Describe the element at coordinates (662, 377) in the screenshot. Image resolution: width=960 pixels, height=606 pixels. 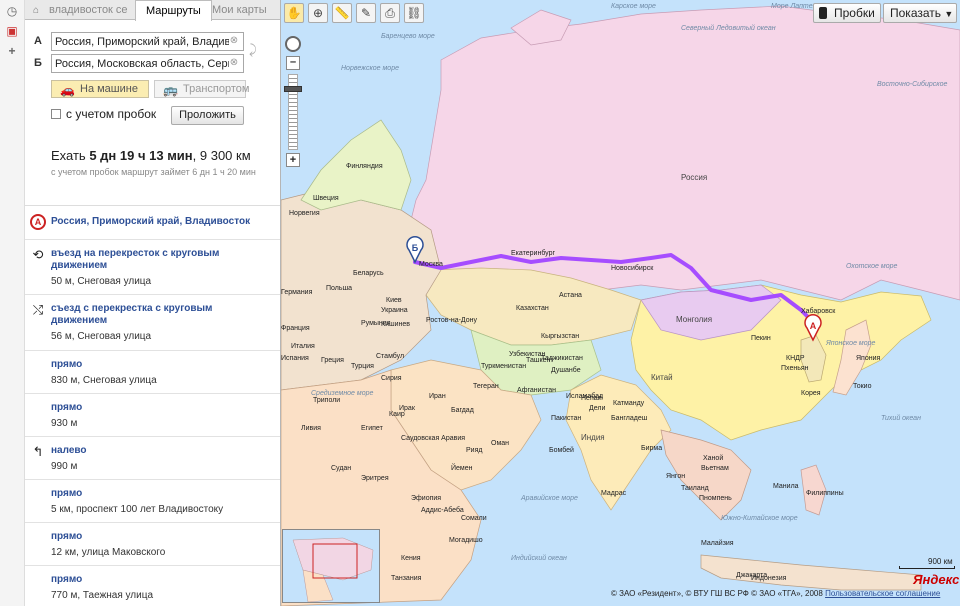
I see `map-label: Китай` at that location.